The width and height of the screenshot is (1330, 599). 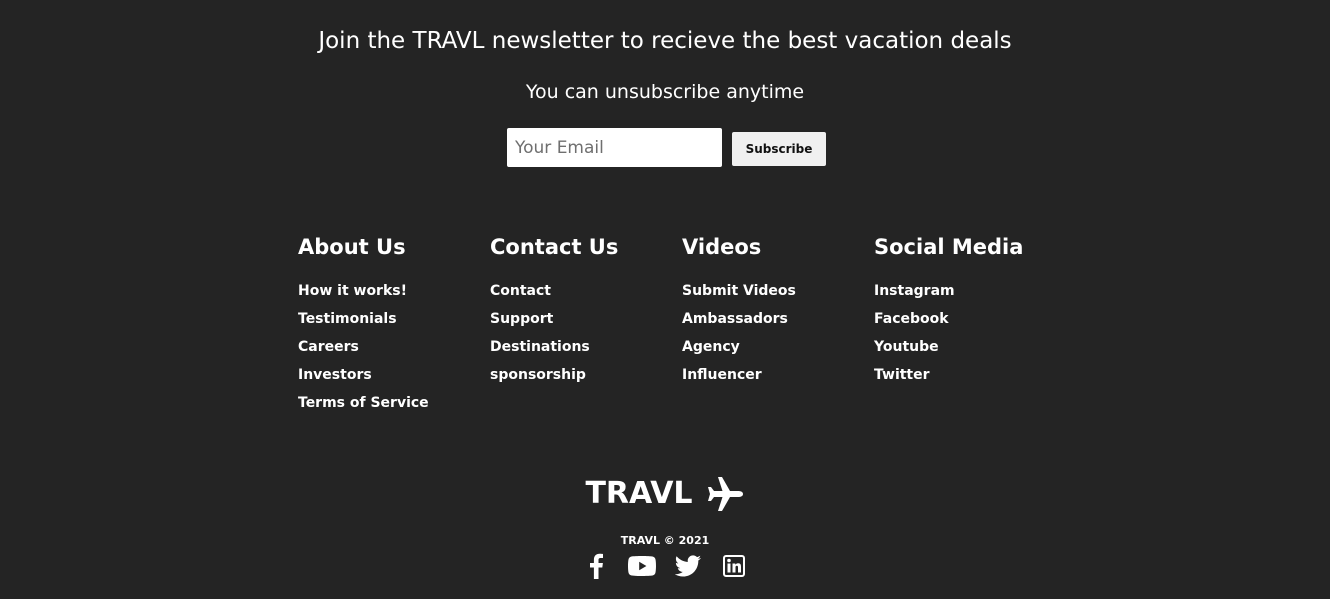 What do you see at coordinates (352, 247) in the screenshot?
I see `column-title: About Us` at bounding box center [352, 247].